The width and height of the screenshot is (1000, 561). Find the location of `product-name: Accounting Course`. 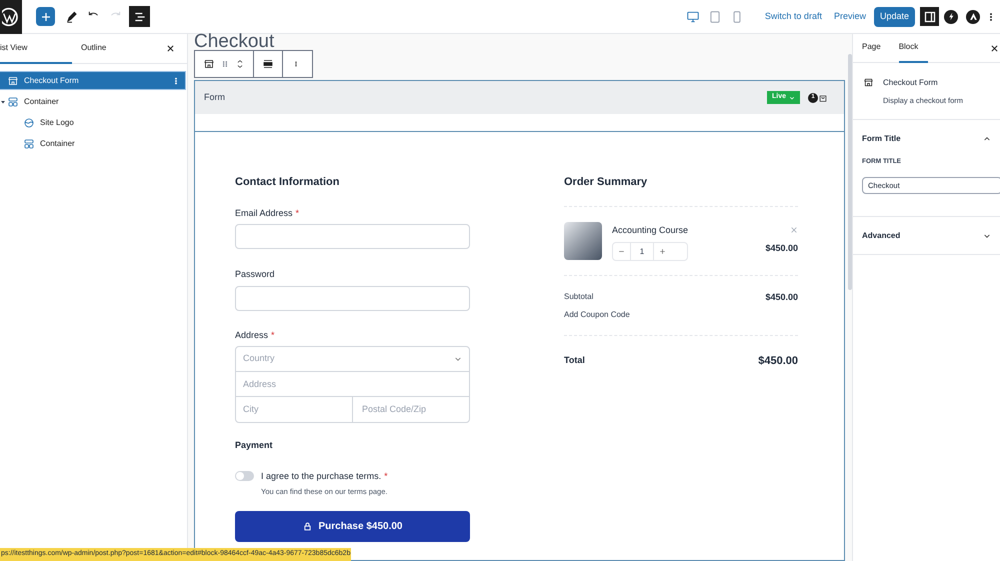

product-name: Accounting Course is located at coordinates (650, 230).